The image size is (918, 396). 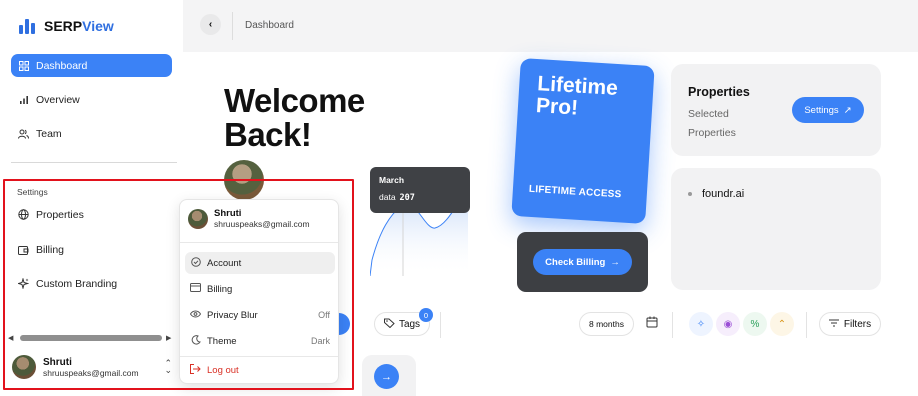 I want to click on eye-icon, so click(x=195, y=315).